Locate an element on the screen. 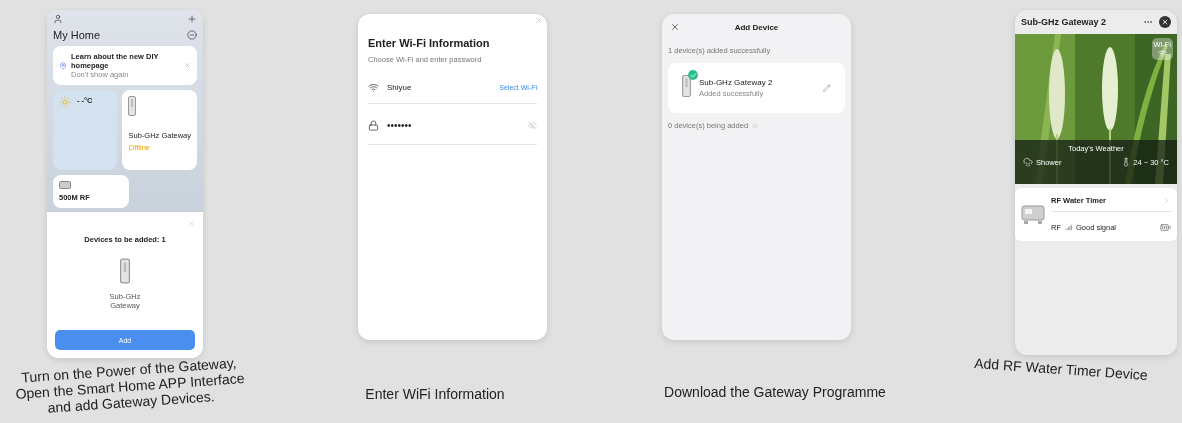 This screenshot has width=1182, height=423. step-caption: Turn on the Power of the Gateway, Open the Smart Home APP Interface and add Gateway Devices. is located at coordinates (130, 385).